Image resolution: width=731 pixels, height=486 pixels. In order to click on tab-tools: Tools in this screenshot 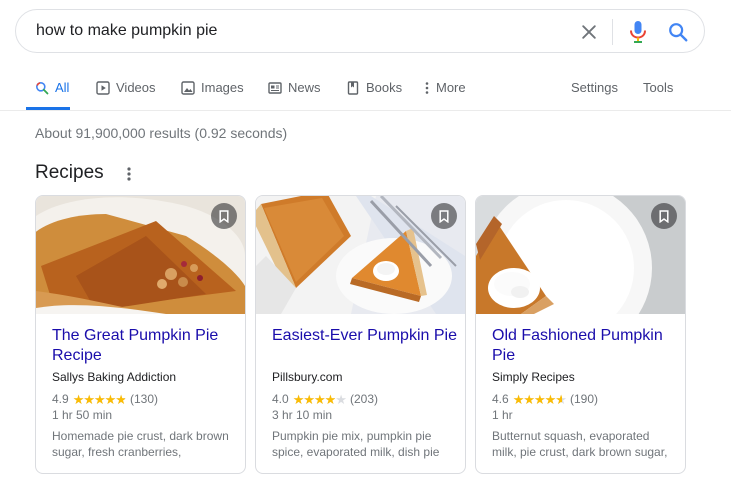, I will do `click(658, 90)`.